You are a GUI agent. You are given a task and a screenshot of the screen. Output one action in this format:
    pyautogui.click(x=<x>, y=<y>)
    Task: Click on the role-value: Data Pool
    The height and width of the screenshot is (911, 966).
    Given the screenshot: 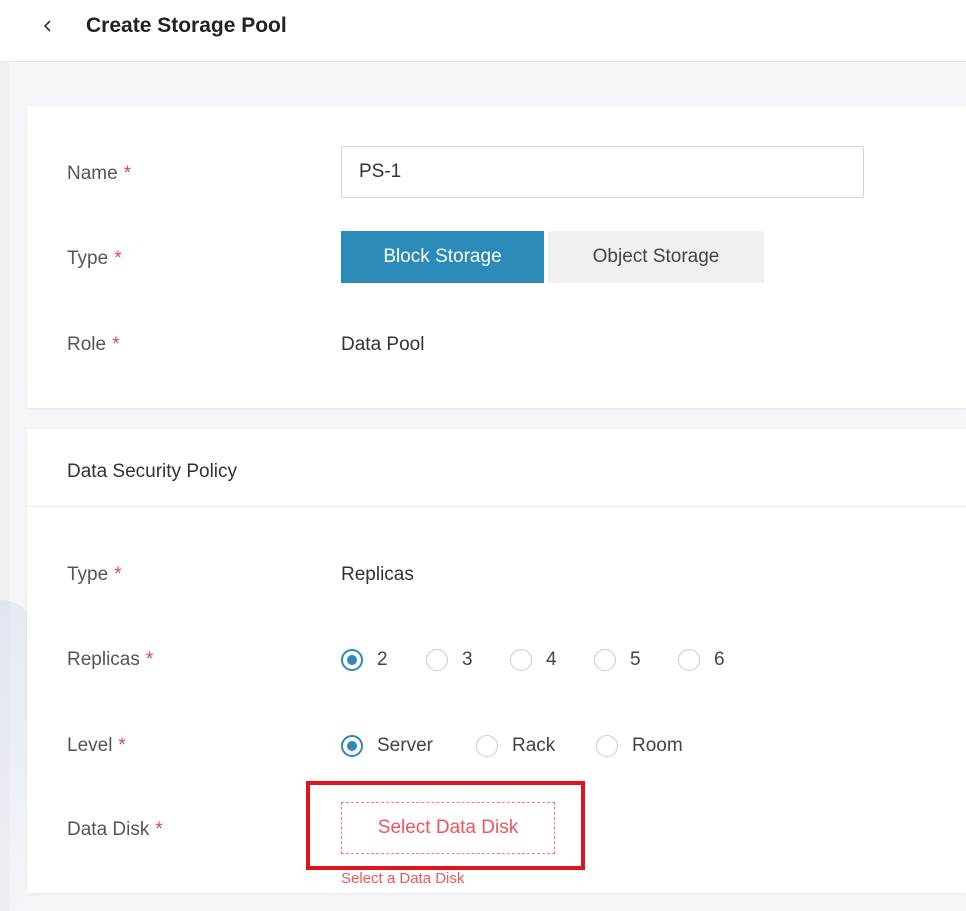 What is the action you would take?
    pyautogui.click(x=383, y=344)
    